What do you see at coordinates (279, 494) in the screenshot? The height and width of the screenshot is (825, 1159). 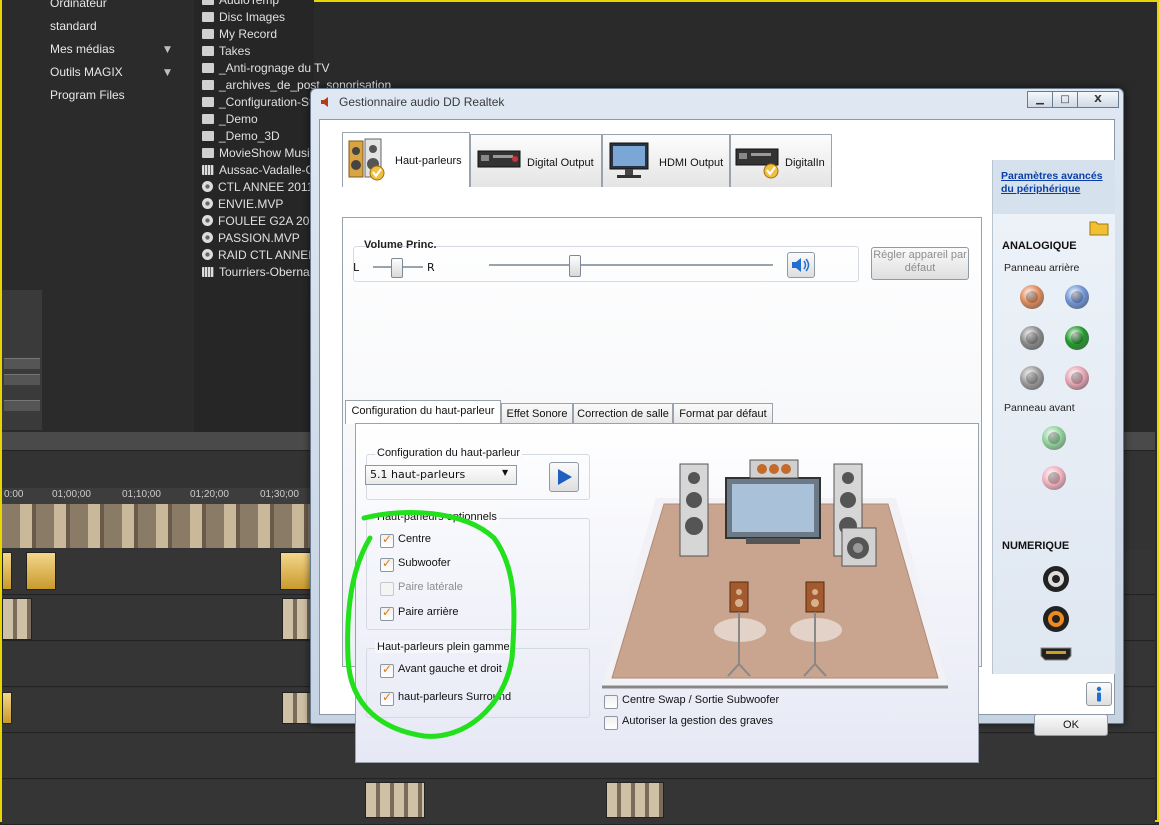 I see `ruler-tick: 01;30;00` at bounding box center [279, 494].